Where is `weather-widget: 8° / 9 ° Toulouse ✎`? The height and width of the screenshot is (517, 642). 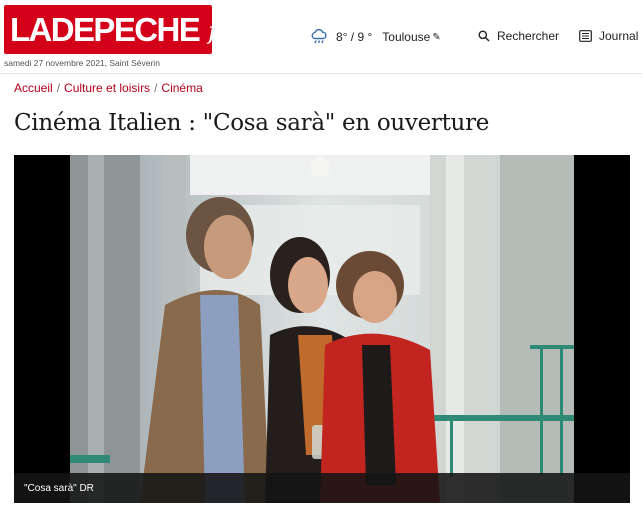
weather-widget: 8° / 9 ° Toulouse ✎ is located at coordinates (375, 37).